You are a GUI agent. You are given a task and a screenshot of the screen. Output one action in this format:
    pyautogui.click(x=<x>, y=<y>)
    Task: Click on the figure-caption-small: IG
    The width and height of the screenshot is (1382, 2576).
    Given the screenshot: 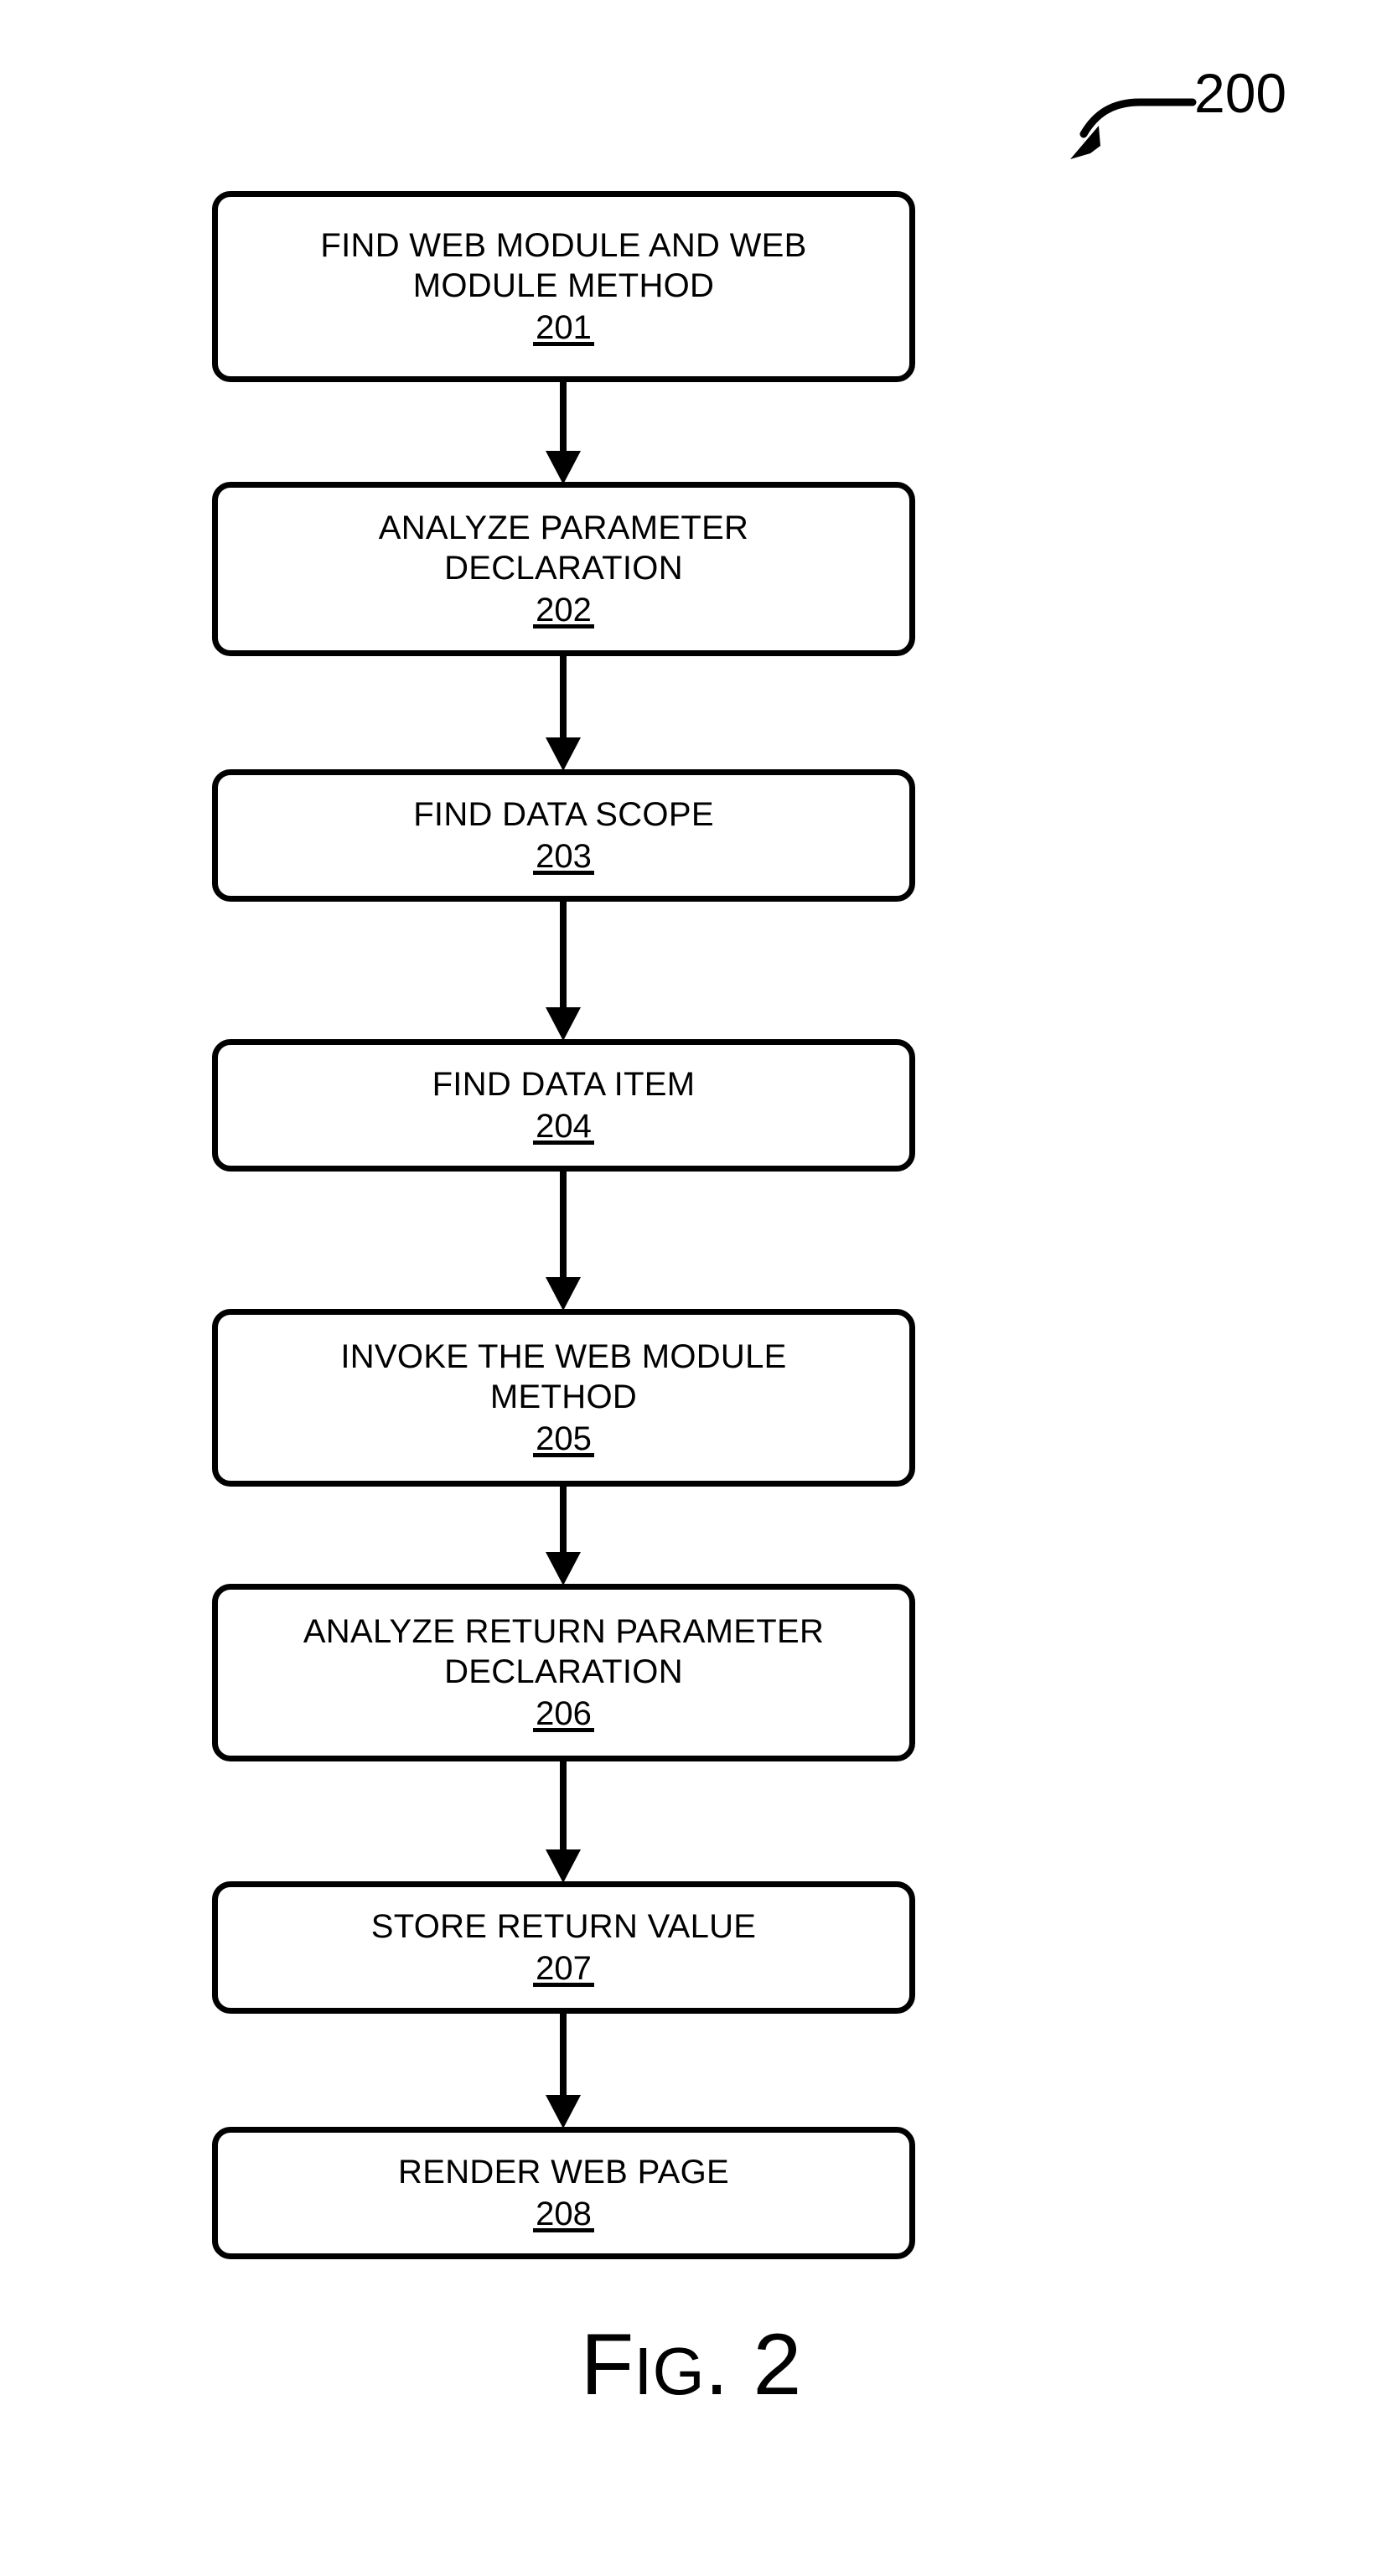 What is the action you would take?
    pyautogui.click(x=669, y=2371)
    